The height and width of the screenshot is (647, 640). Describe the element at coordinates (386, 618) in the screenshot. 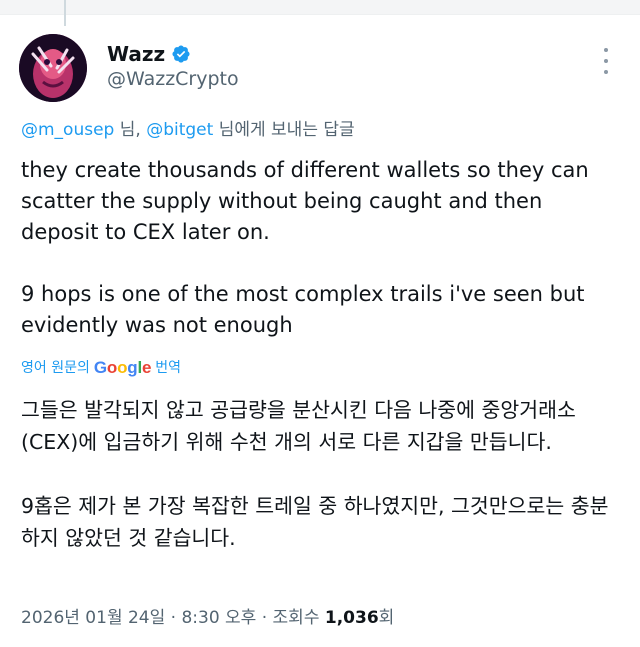

I see `view-count-suffix: 회` at that location.